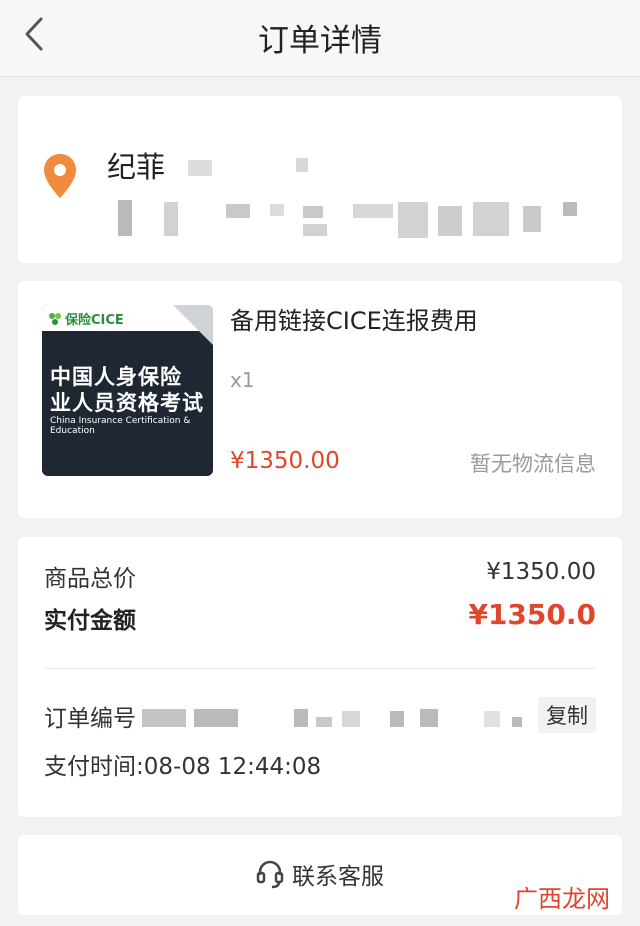 This screenshot has width=640, height=926. I want to click on navbar: 订单详情, so click(320, 38).